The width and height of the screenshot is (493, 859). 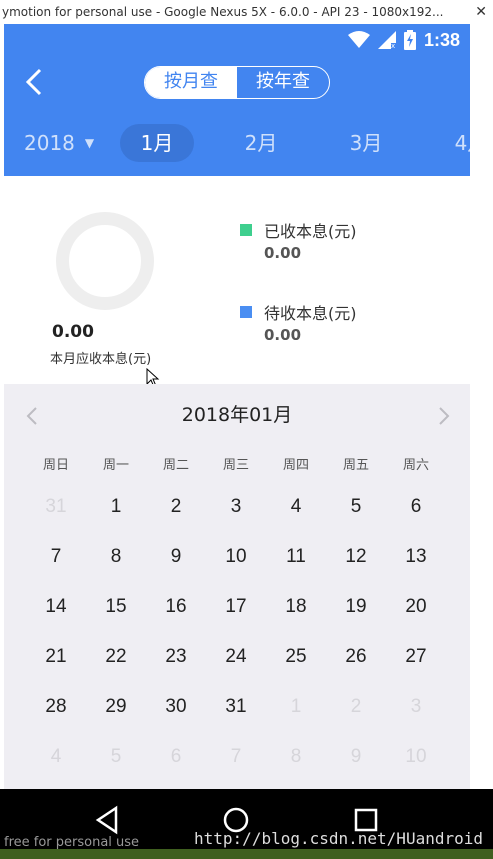 I want to click on calendar-day: 3, so click(x=236, y=507).